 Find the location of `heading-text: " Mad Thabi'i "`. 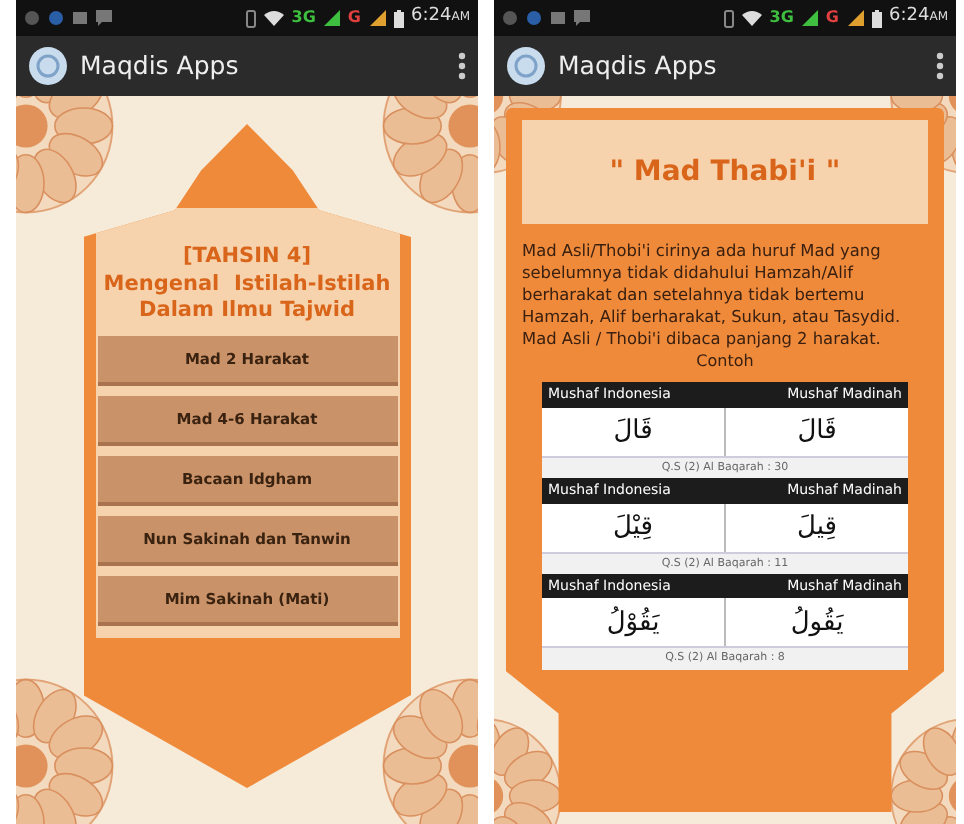

heading-text: " Mad Thabi'i " is located at coordinates (725, 172).